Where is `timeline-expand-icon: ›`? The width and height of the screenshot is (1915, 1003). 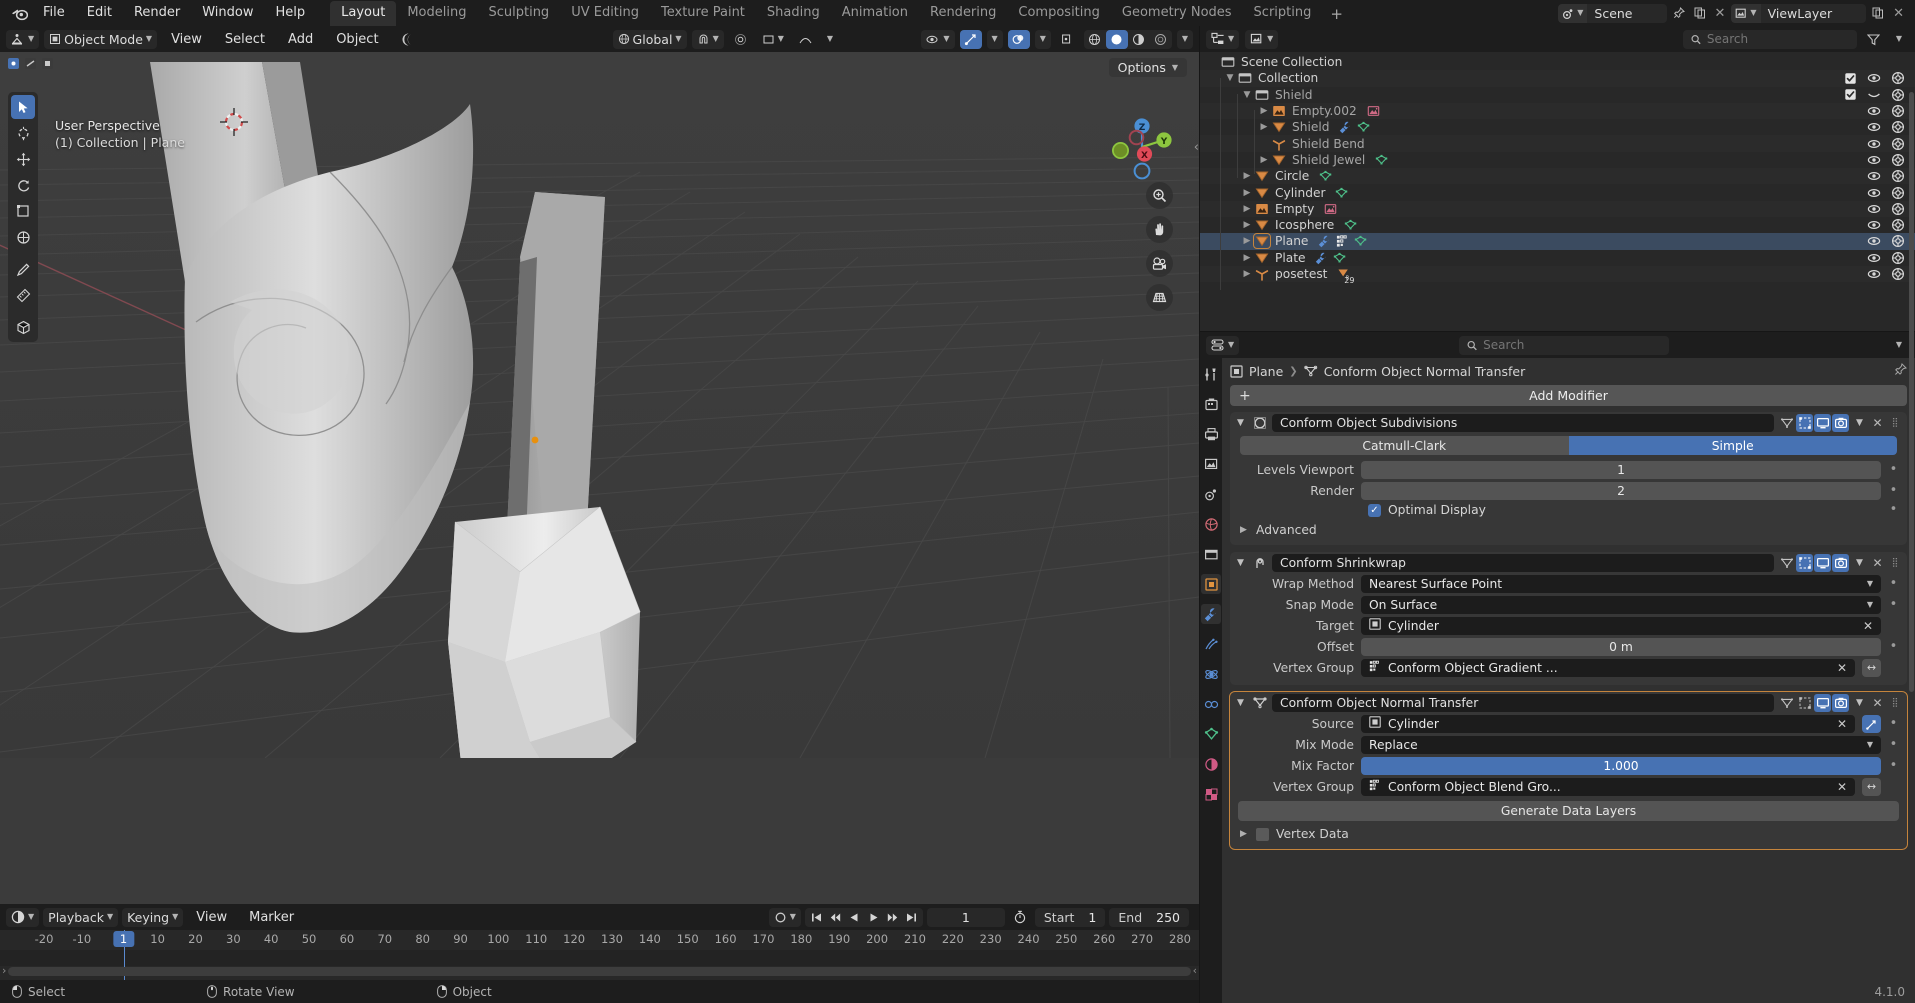
timeline-expand-icon: › is located at coordinates (4, 970).